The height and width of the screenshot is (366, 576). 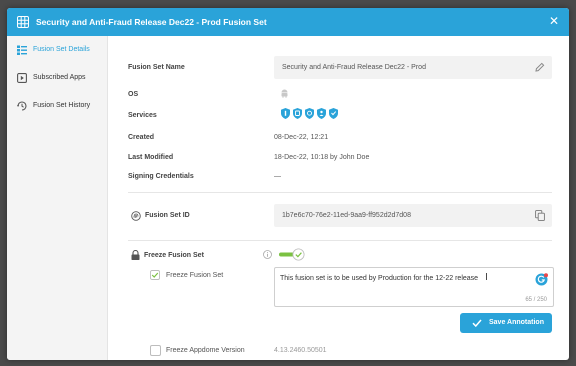 I want to click on freeze-fusion-set-checkbox-label: Freeze Fusion Set, so click(x=195, y=275).